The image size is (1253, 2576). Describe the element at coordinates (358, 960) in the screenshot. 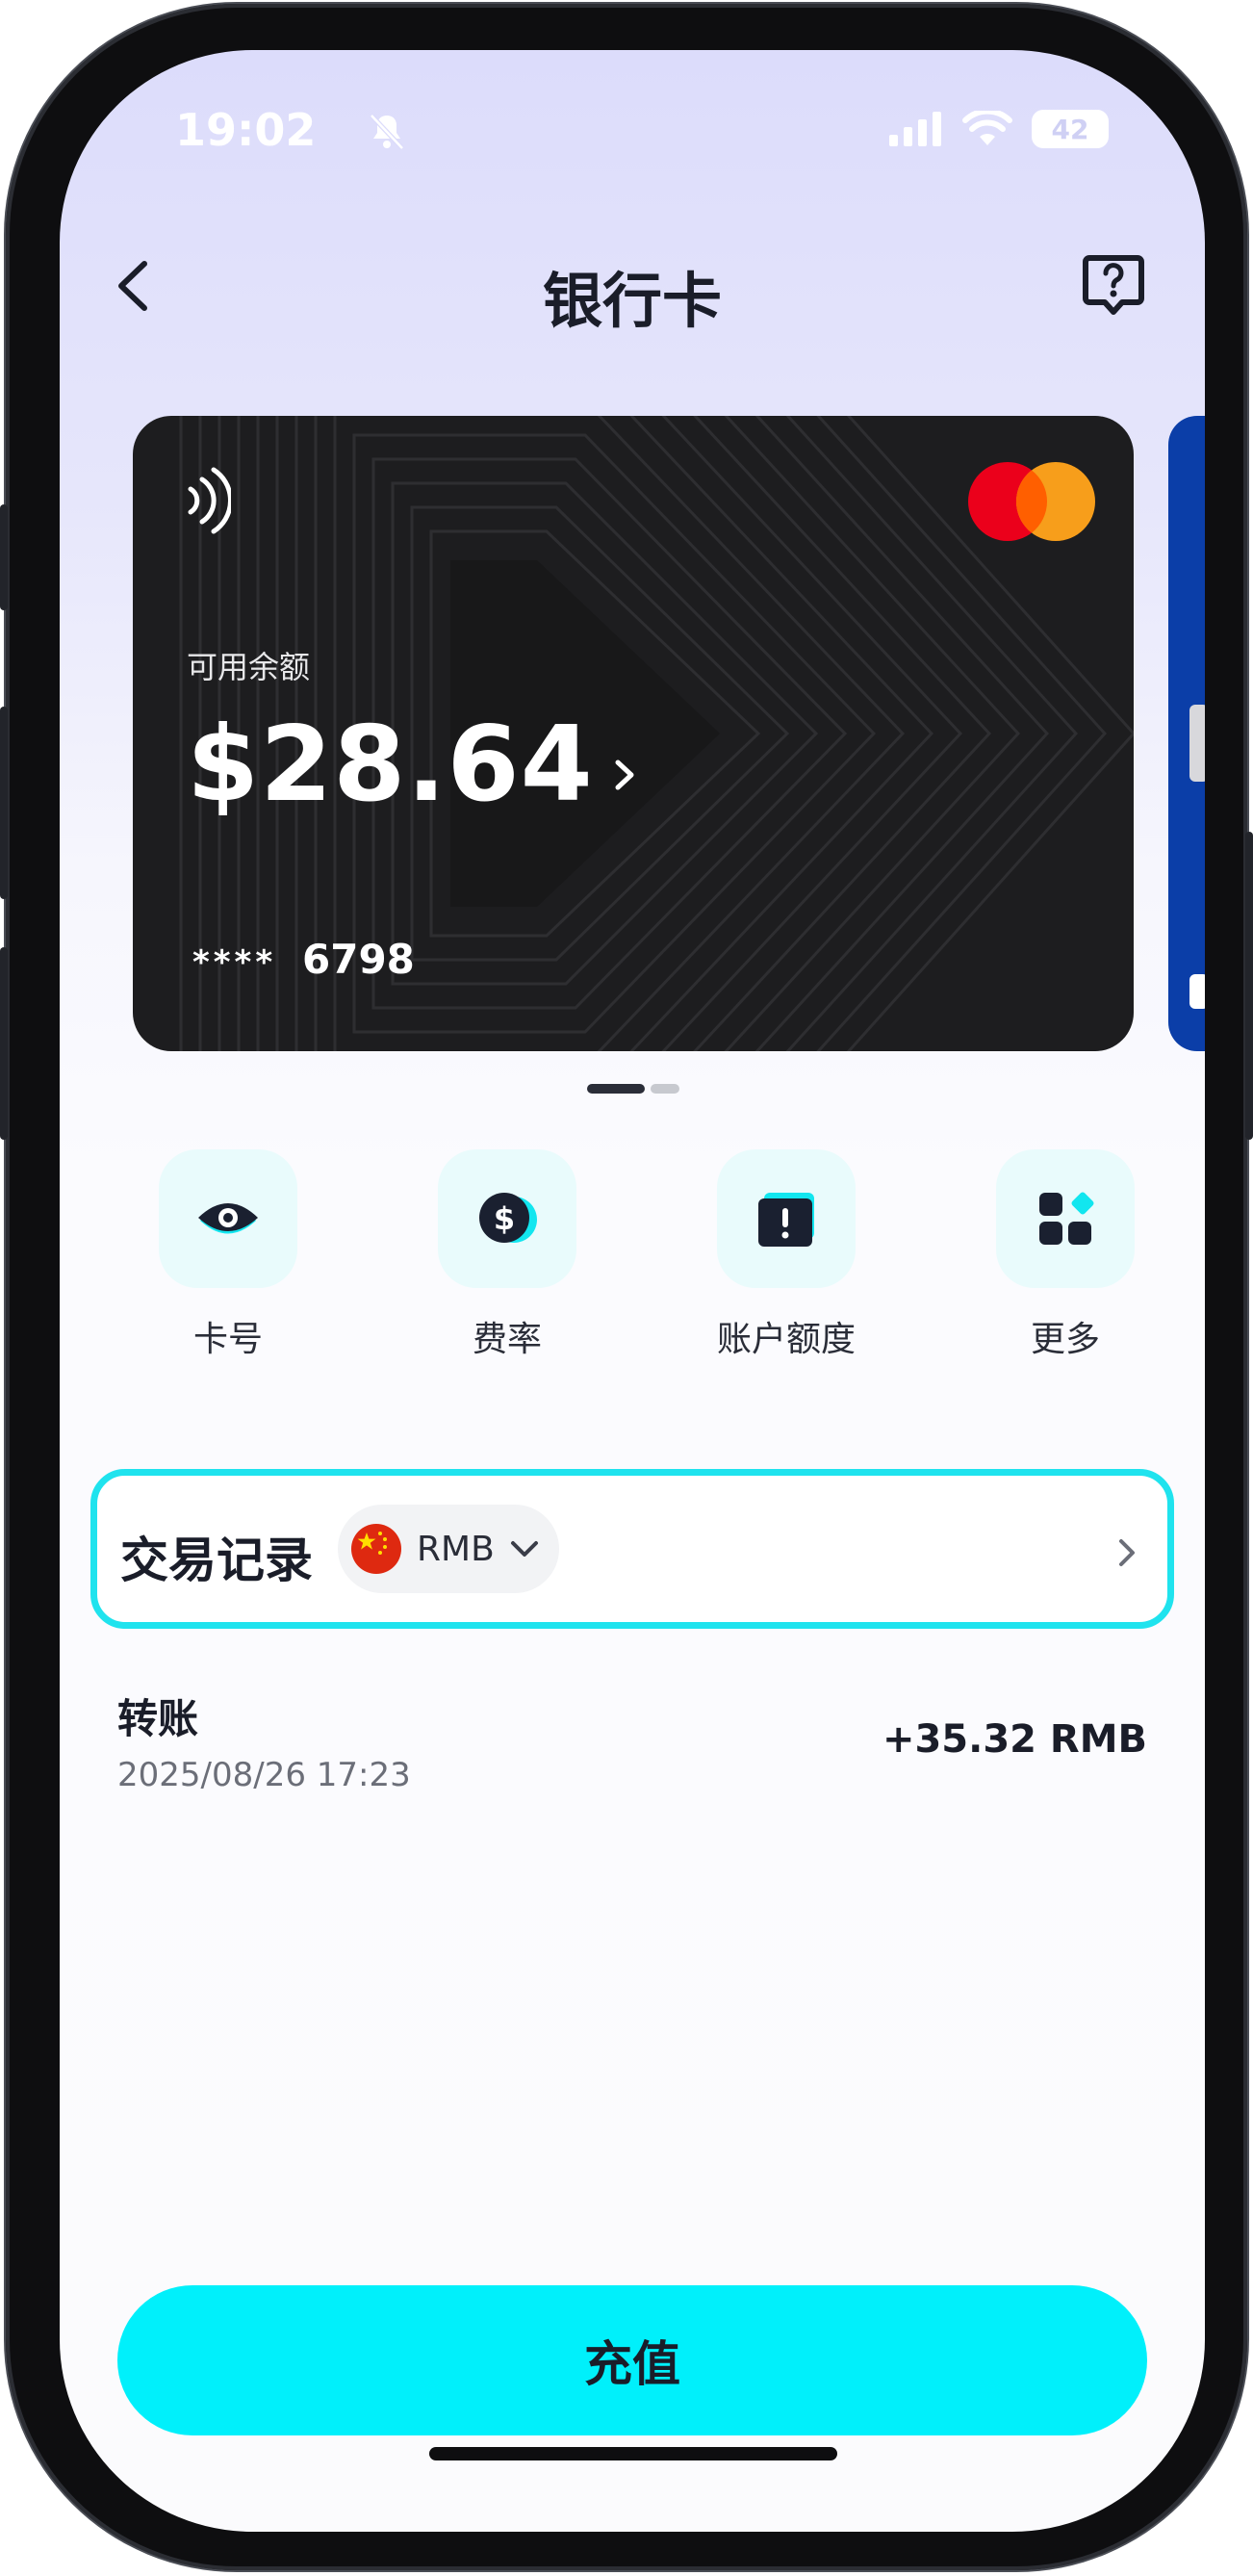

I see `card-last-digits: 6798` at that location.